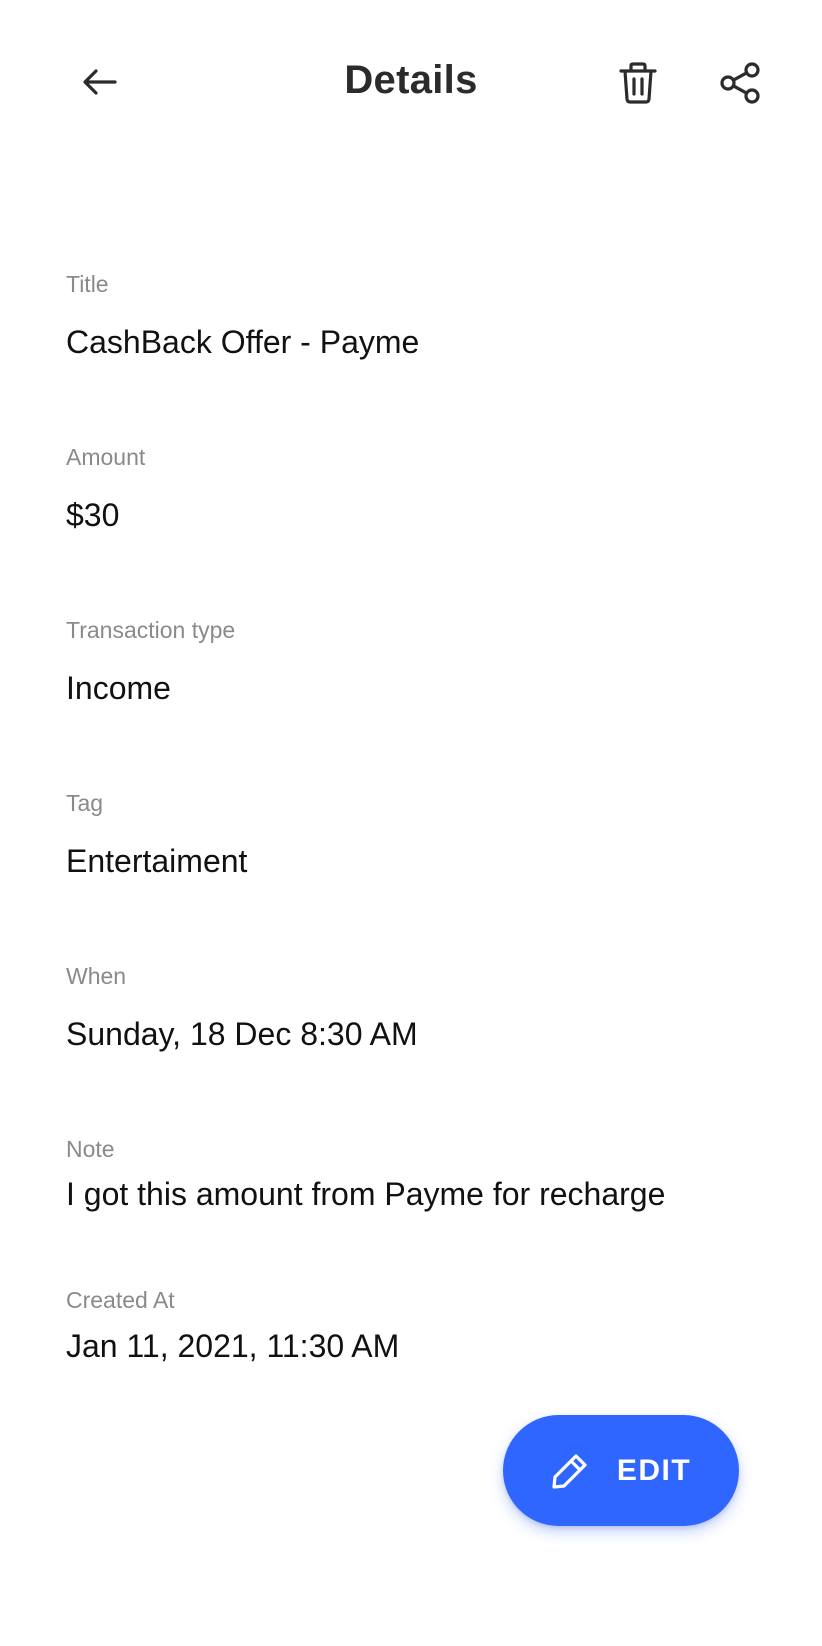 The image size is (822, 1646). What do you see at coordinates (151, 630) in the screenshot?
I see `transaction-type-label: Transaction type` at bounding box center [151, 630].